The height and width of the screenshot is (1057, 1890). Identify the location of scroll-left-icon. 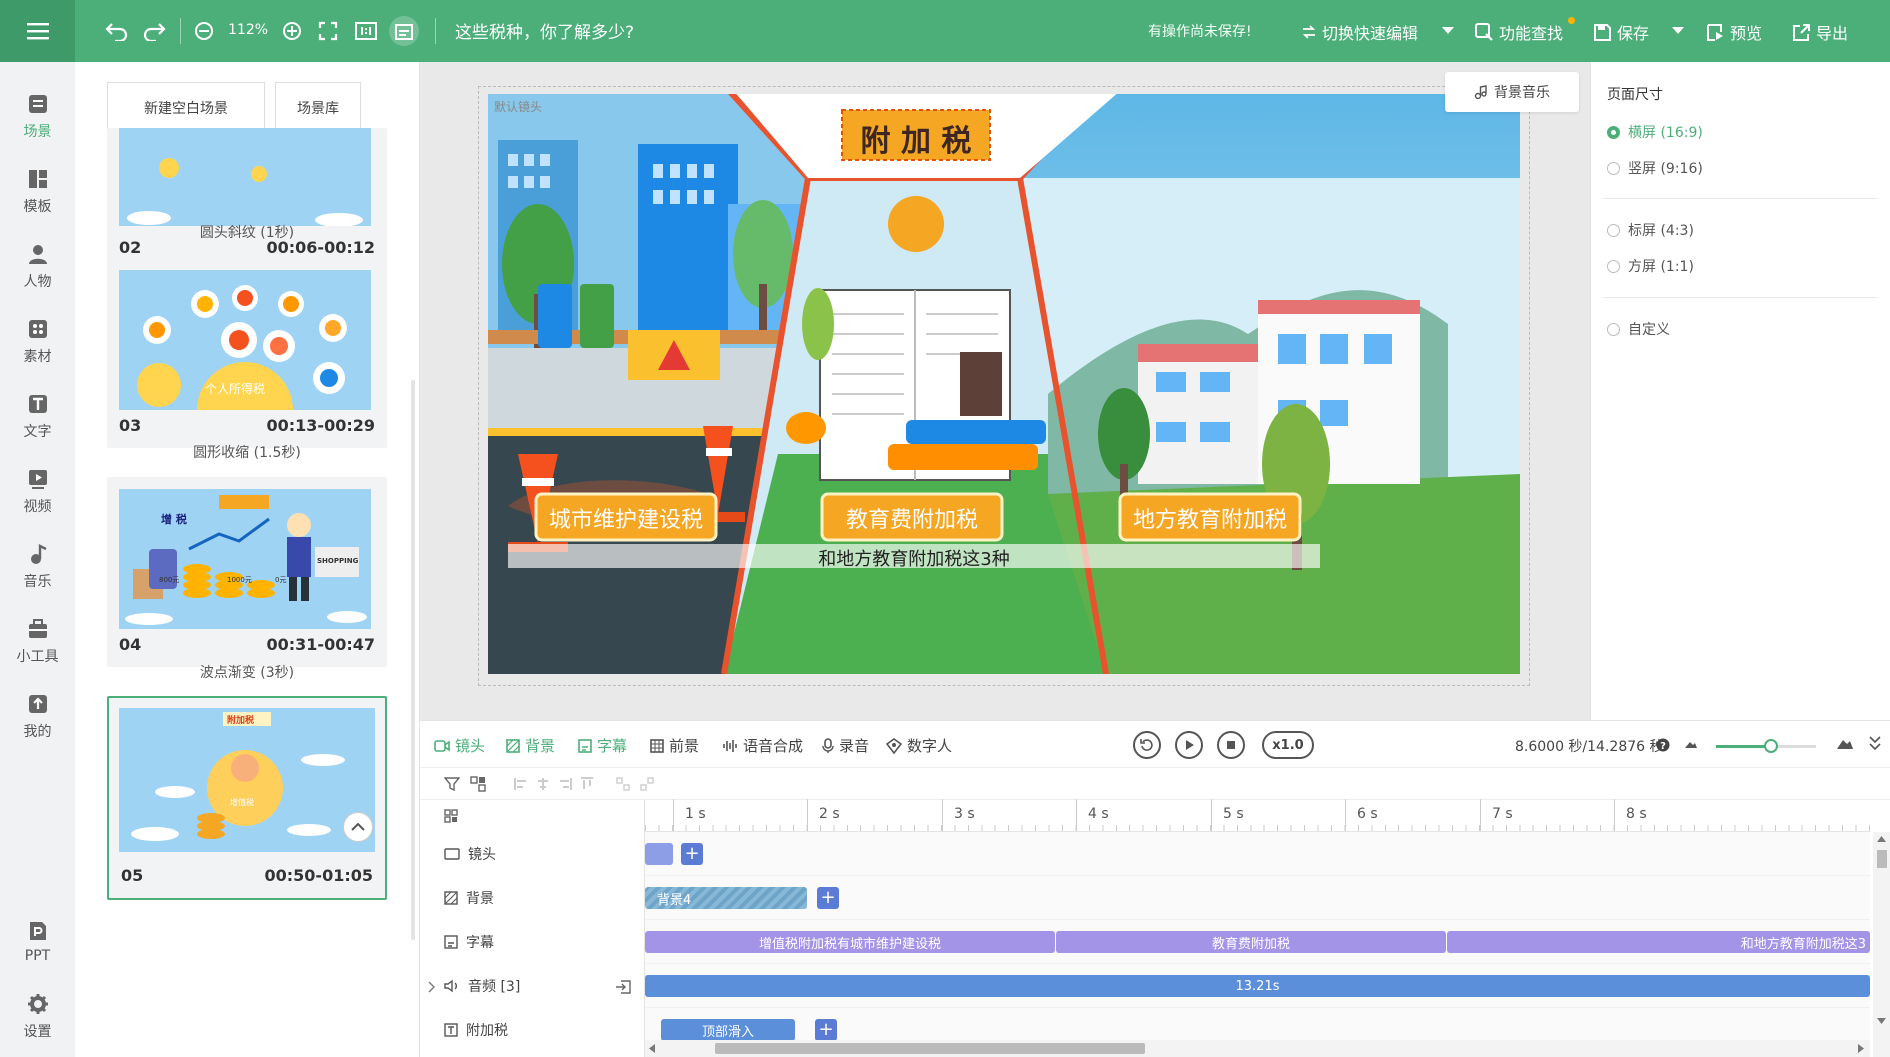
(652, 1048).